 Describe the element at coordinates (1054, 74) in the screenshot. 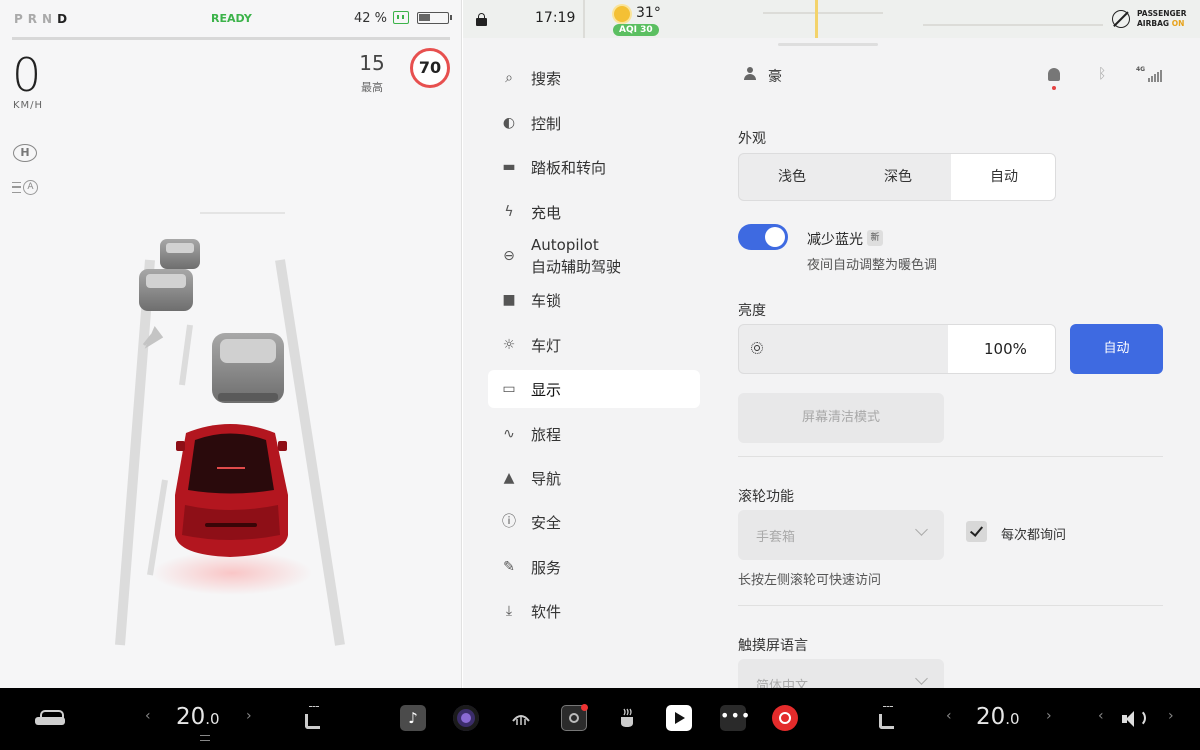

I see `bell-icon` at that location.